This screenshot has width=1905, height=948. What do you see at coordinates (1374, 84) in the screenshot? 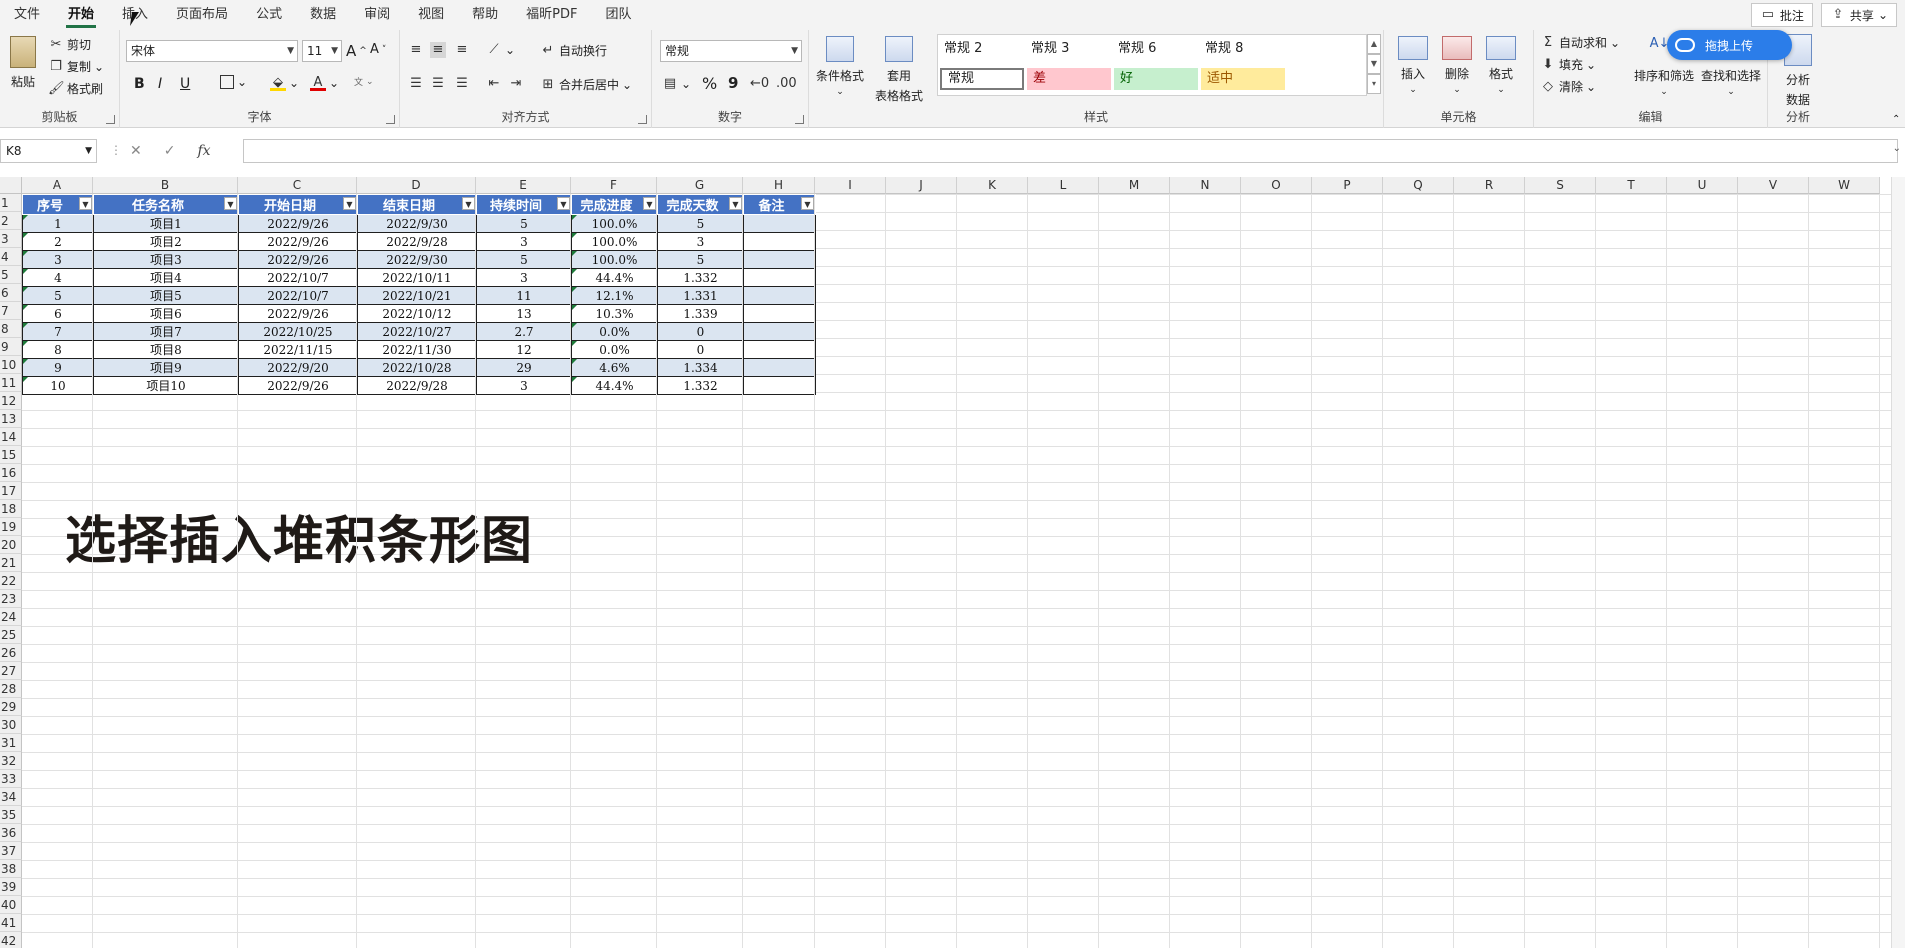
I see `gallery-expand: ▾` at bounding box center [1374, 84].